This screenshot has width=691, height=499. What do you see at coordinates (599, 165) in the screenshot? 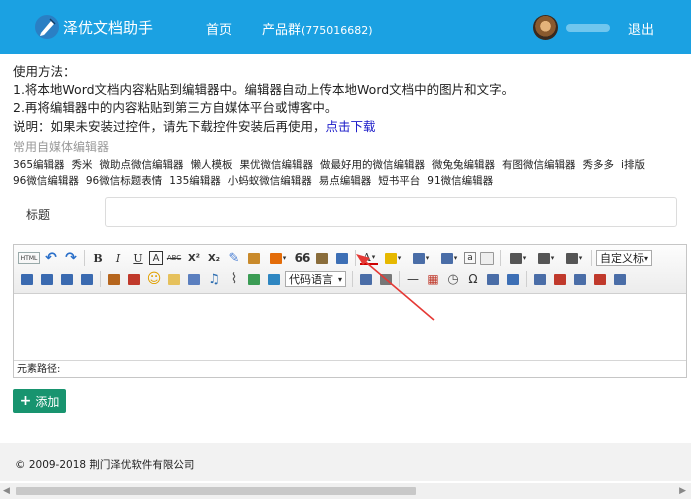
I see `editor-link: 秀多多` at bounding box center [599, 165].